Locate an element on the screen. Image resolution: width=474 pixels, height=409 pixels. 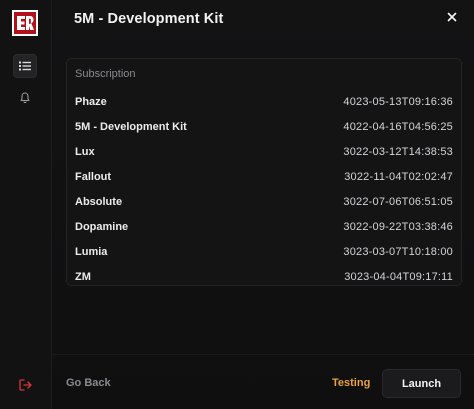
subscription-date: 3022-07-06T06:51:05 is located at coordinates (398, 201).